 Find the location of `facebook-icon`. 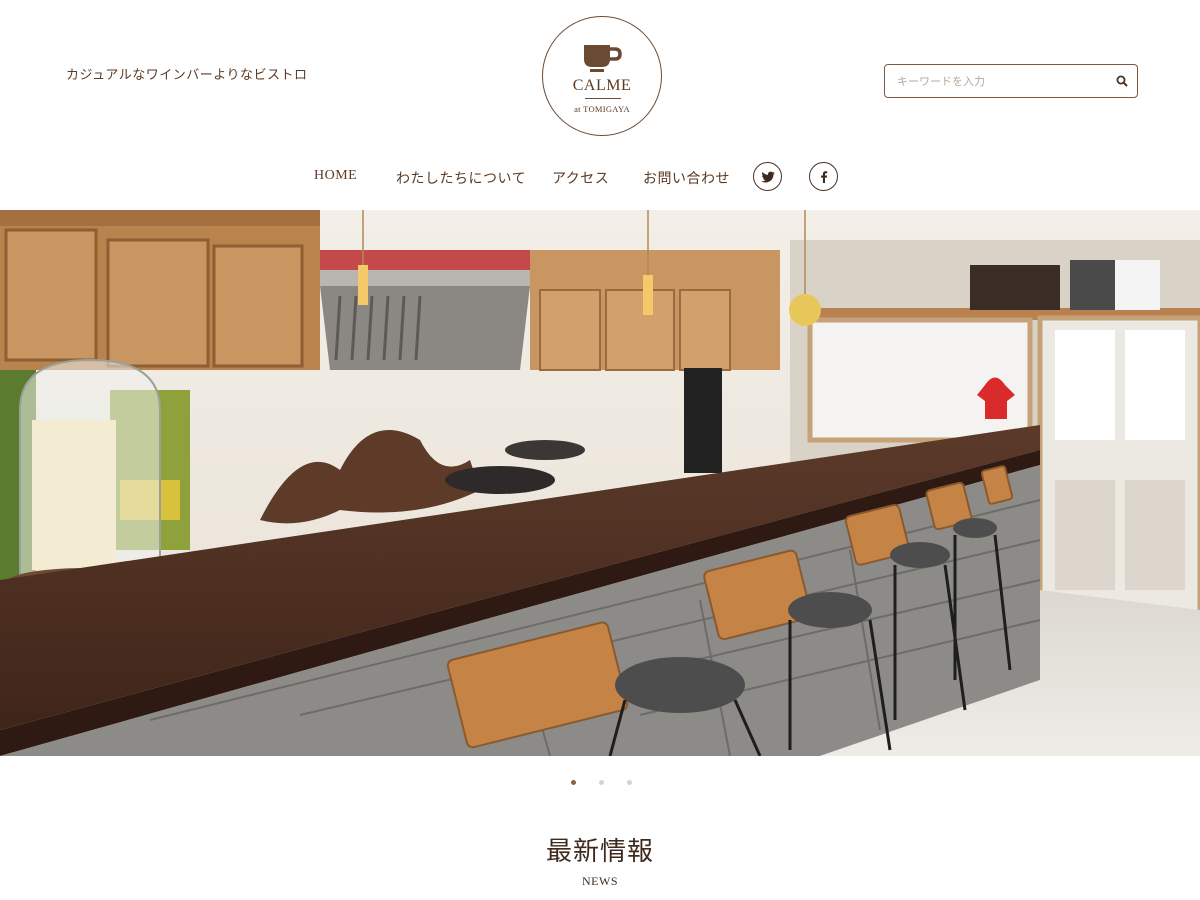

facebook-icon is located at coordinates (824, 177).